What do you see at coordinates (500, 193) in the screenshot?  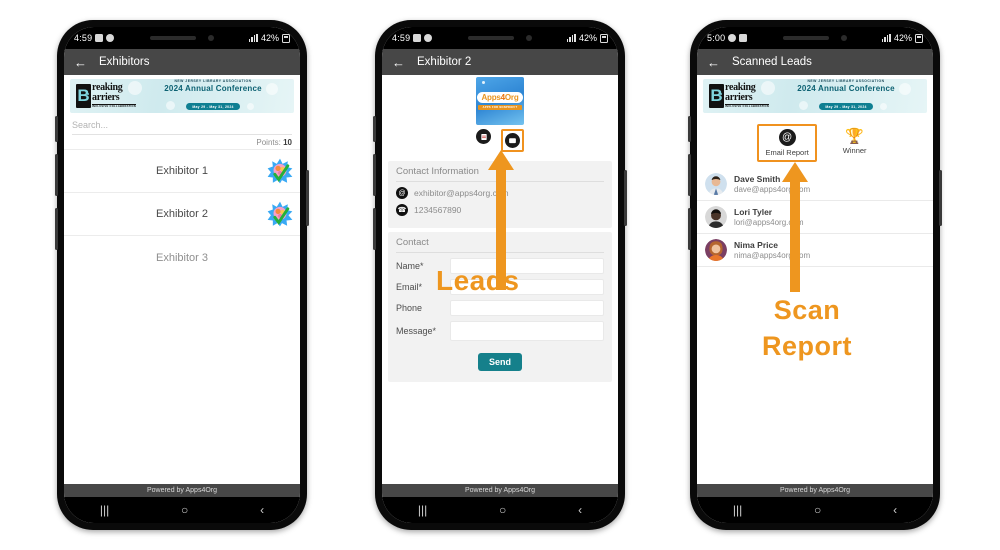 I see `contact-email-row: @ exhibitor@apps4org.com` at bounding box center [500, 193].